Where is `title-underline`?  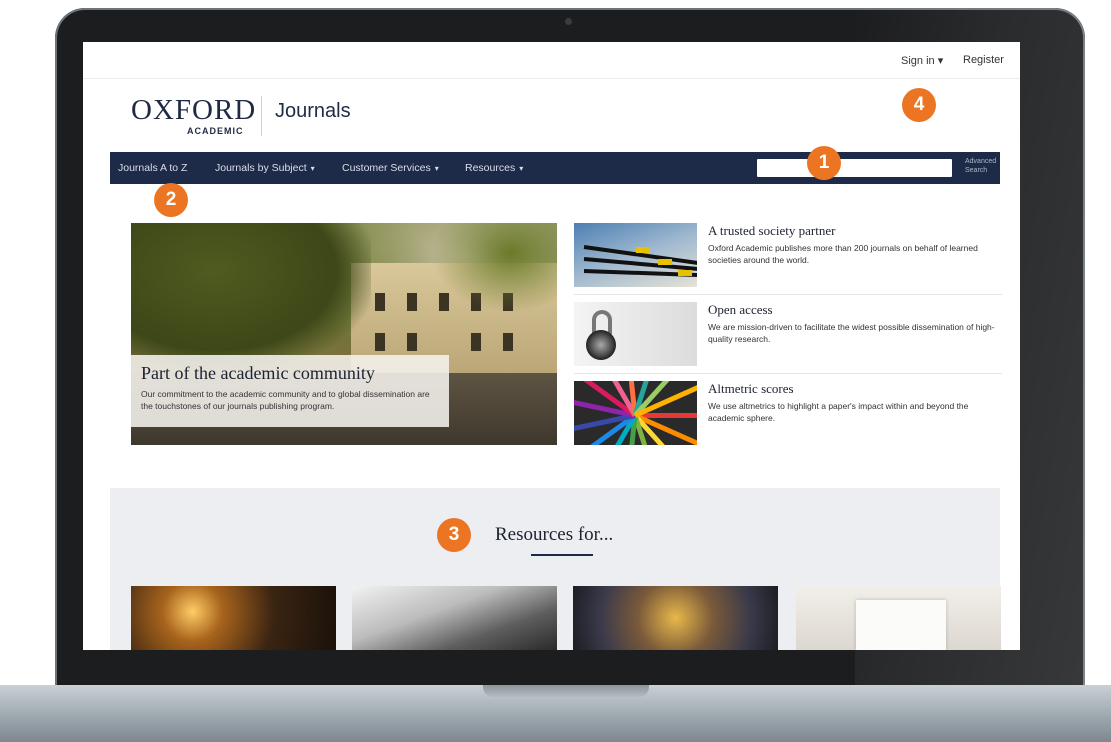
title-underline is located at coordinates (562, 555).